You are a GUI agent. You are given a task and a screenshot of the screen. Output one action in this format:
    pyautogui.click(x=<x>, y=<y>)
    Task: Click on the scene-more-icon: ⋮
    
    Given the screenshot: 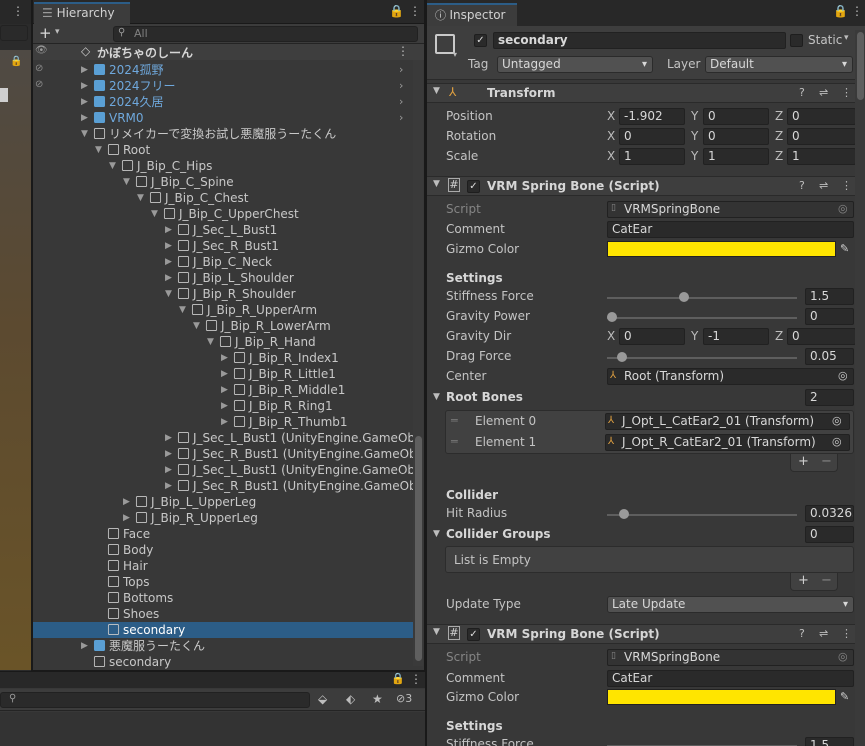 What is the action you would take?
    pyautogui.click(x=403, y=51)
    